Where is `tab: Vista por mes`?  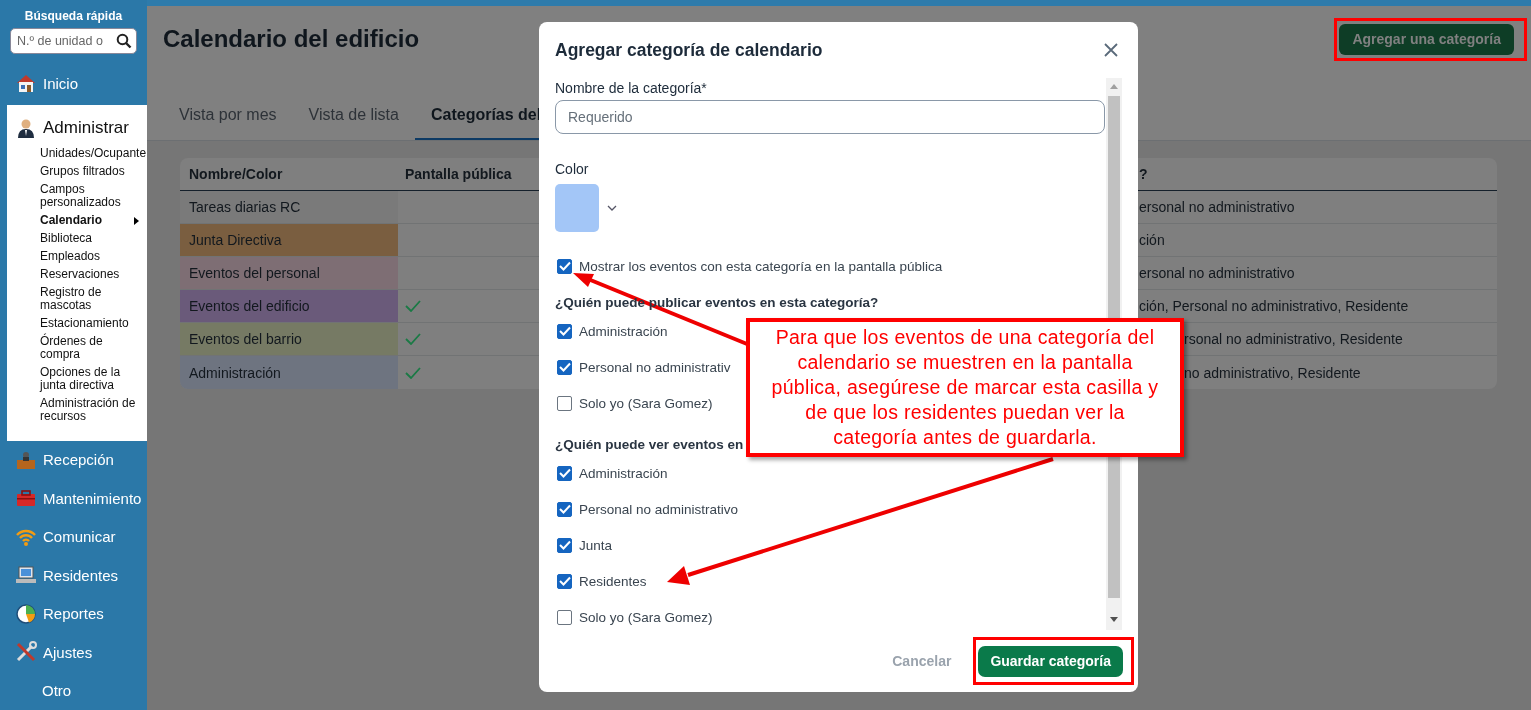
tab: Vista por mes is located at coordinates (228, 118).